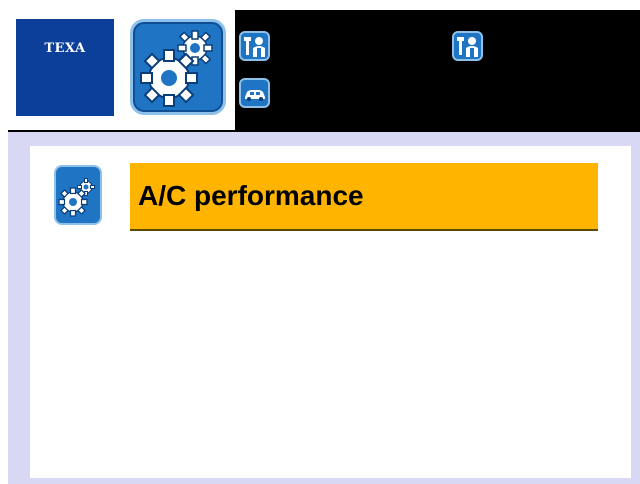 The height and width of the screenshot is (484, 640). I want to click on menu-item-ac-performance: A/C performance, so click(326, 198).